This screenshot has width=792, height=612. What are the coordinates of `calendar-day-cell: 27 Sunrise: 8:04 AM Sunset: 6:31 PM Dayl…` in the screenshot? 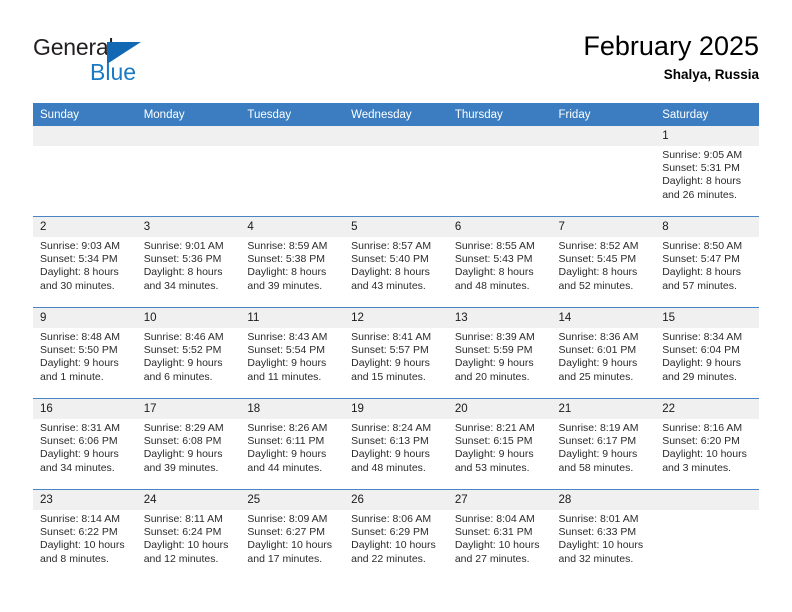 It's located at (499, 534).